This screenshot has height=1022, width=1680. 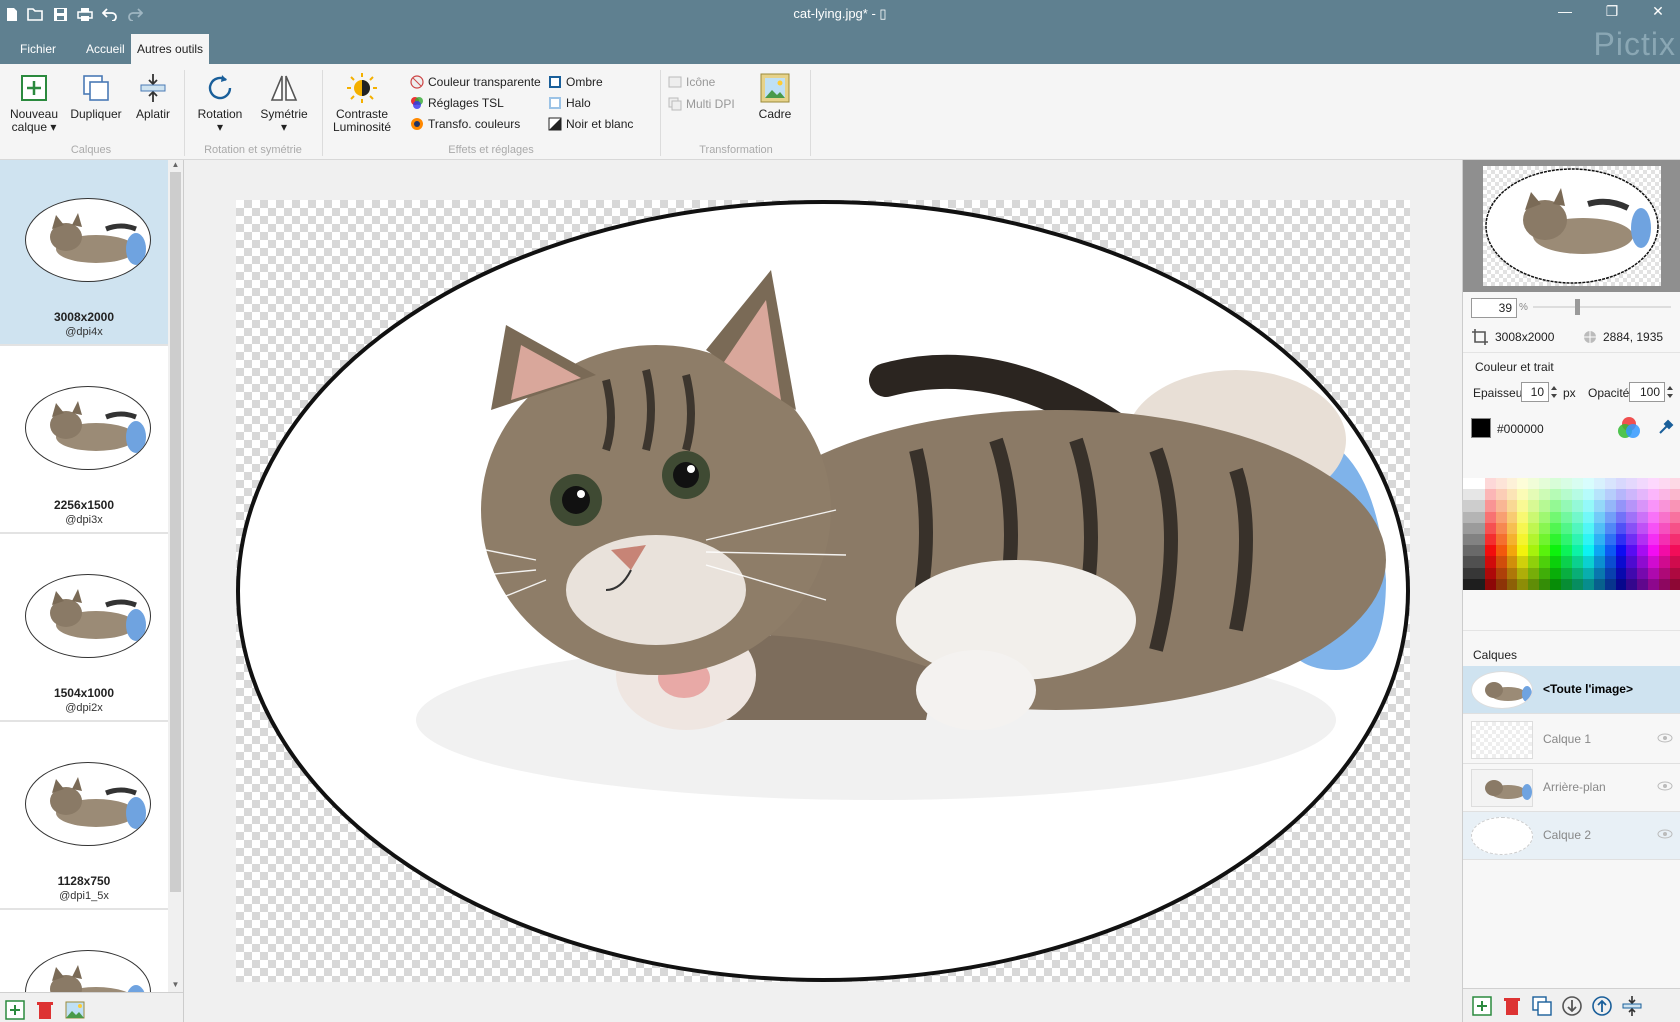 What do you see at coordinates (84, 817) in the screenshot?
I see `variant-item: 1128x750 @dpi1_5x` at bounding box center [84, 817].